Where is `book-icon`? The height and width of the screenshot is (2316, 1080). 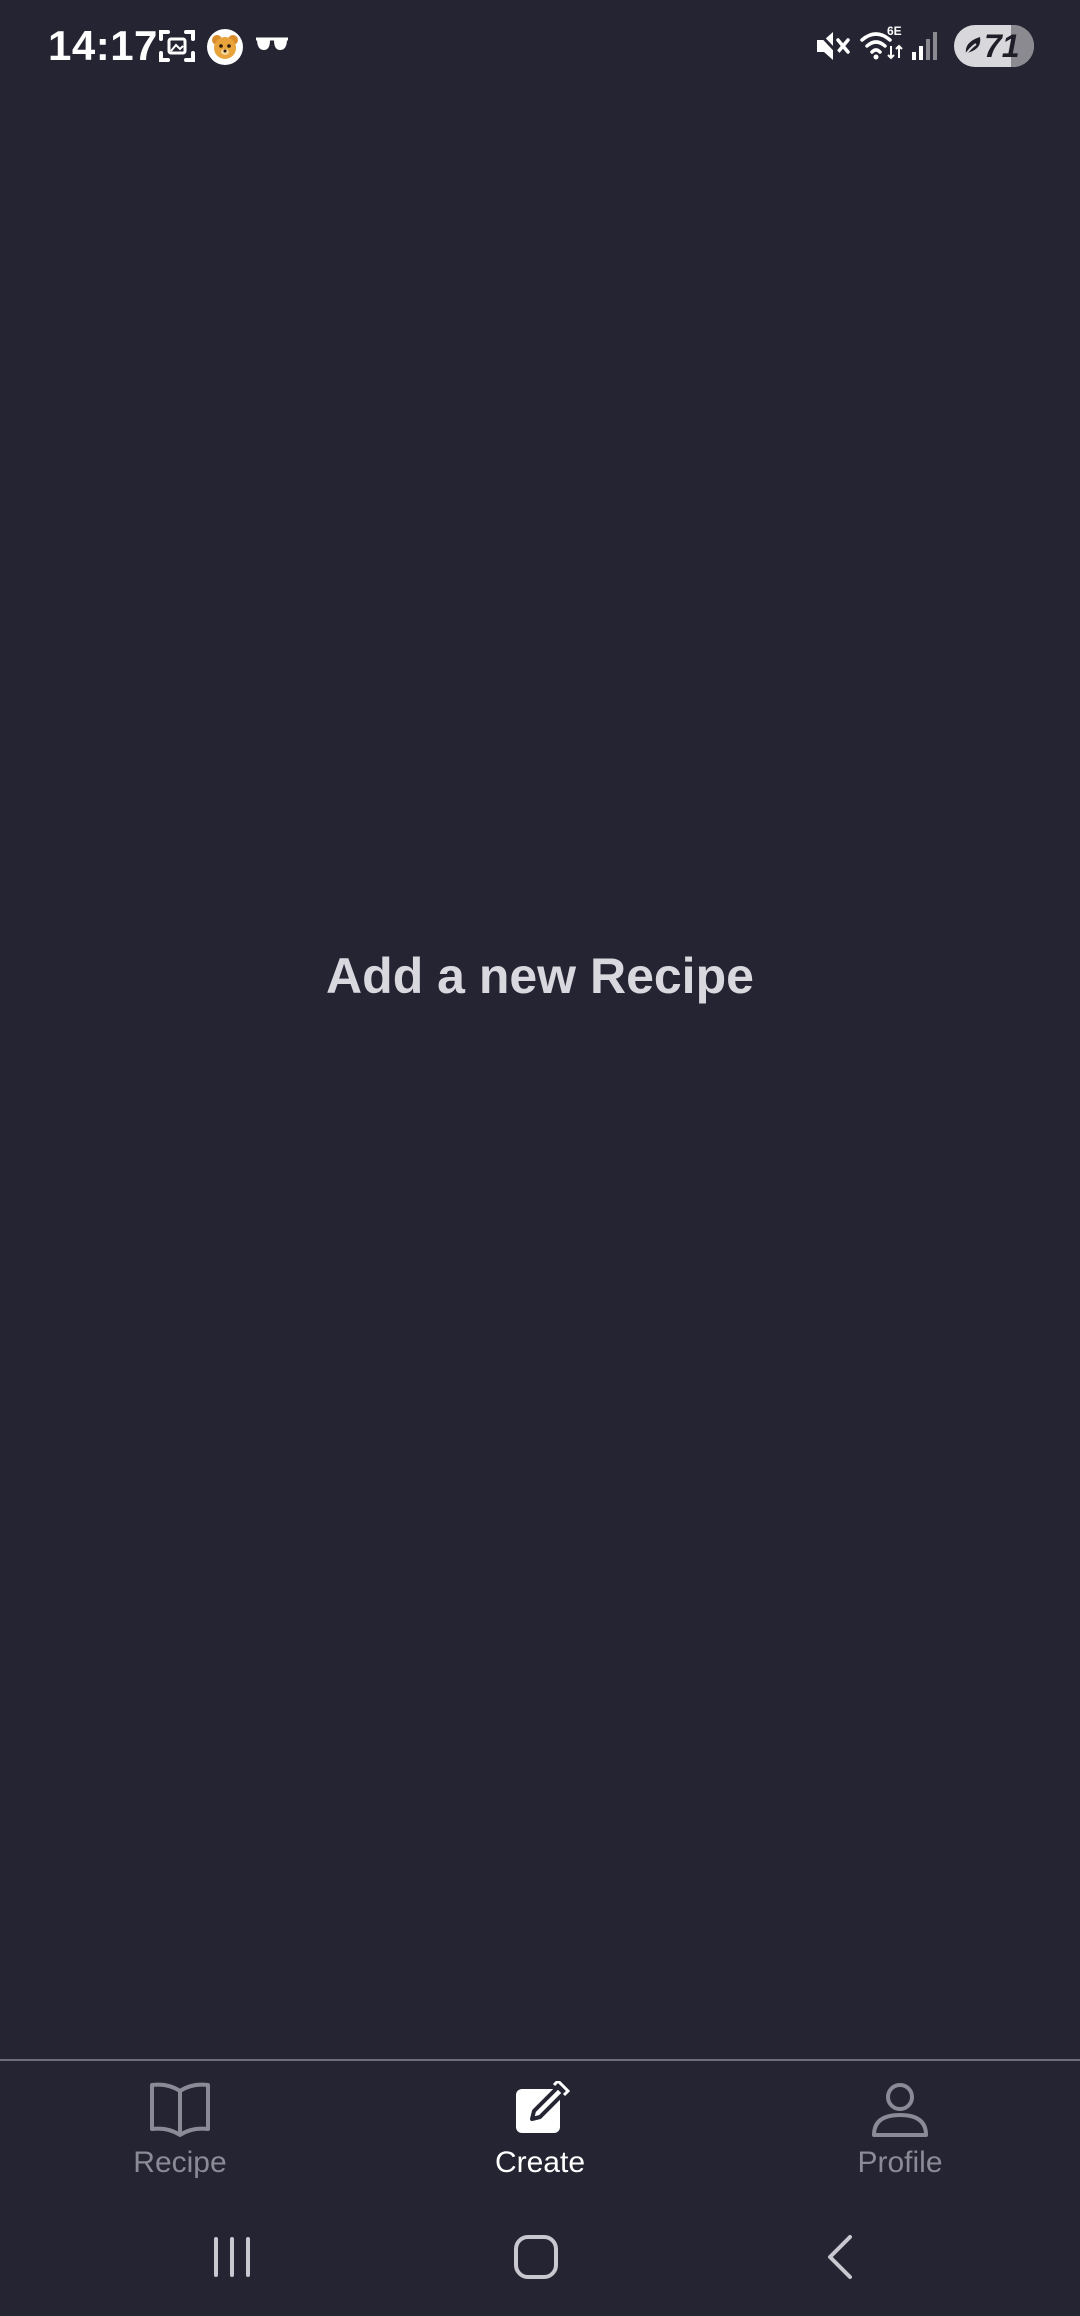
book-icon is located at coordinates (180, 2109).